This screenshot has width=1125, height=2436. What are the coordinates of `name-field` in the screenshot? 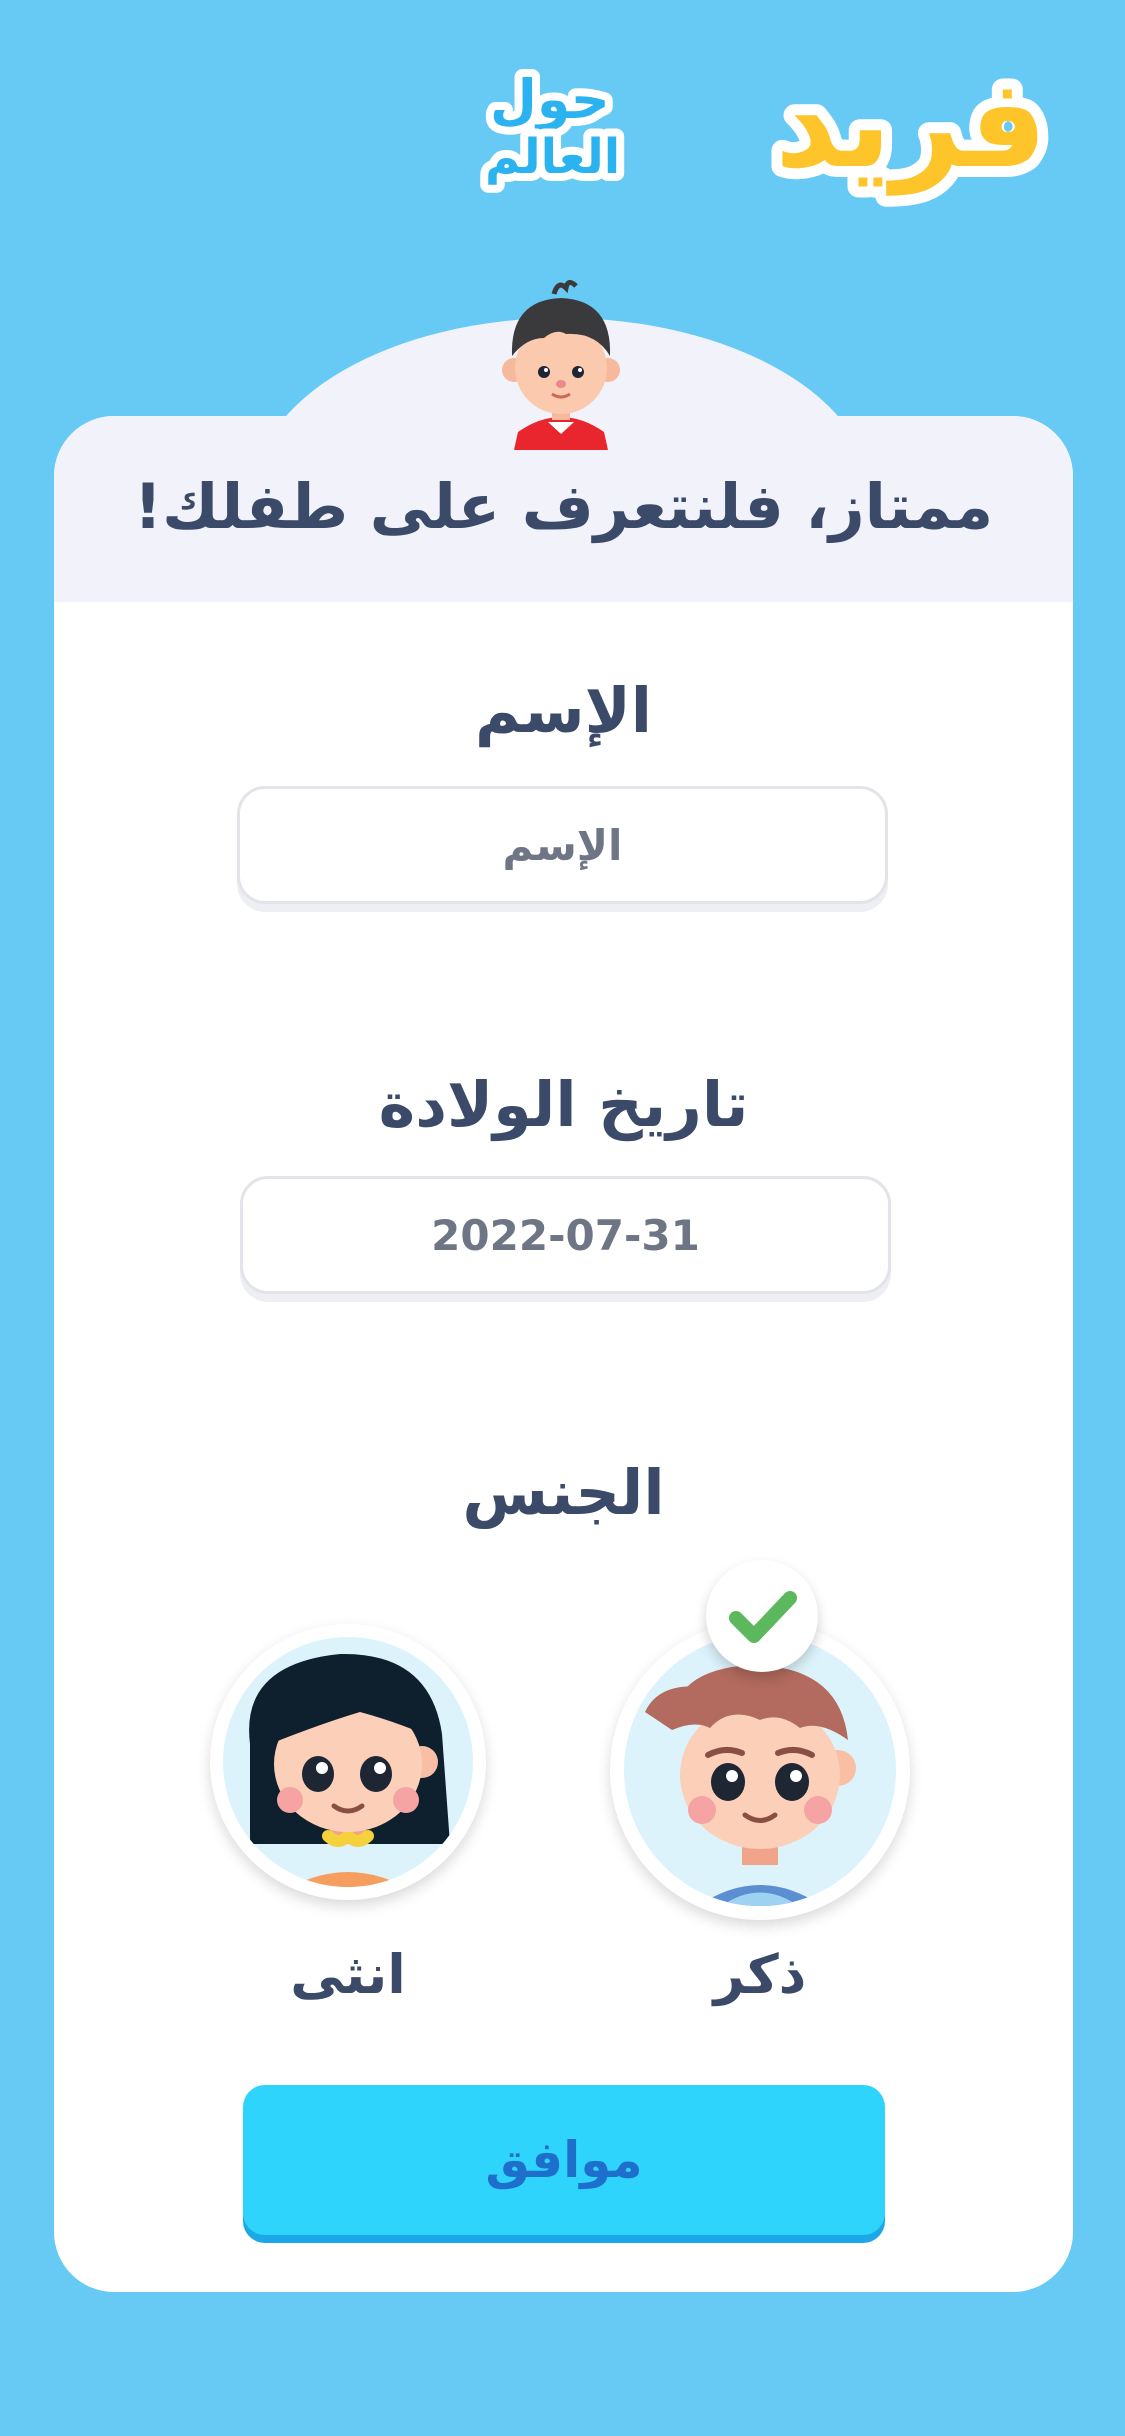 It's located at (562, 845).